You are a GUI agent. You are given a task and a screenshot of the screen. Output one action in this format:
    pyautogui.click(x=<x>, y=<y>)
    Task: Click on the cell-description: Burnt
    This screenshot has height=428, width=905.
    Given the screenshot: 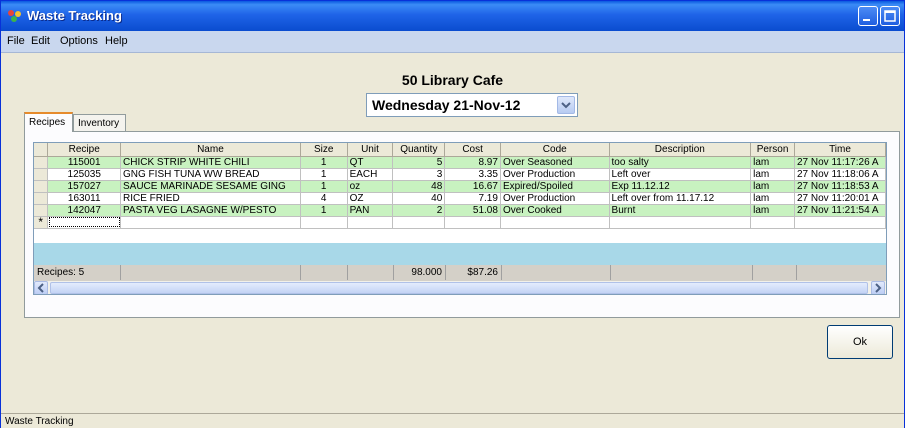 What is the action you would take?
    pyautogui.click(x=680, y=210)
    